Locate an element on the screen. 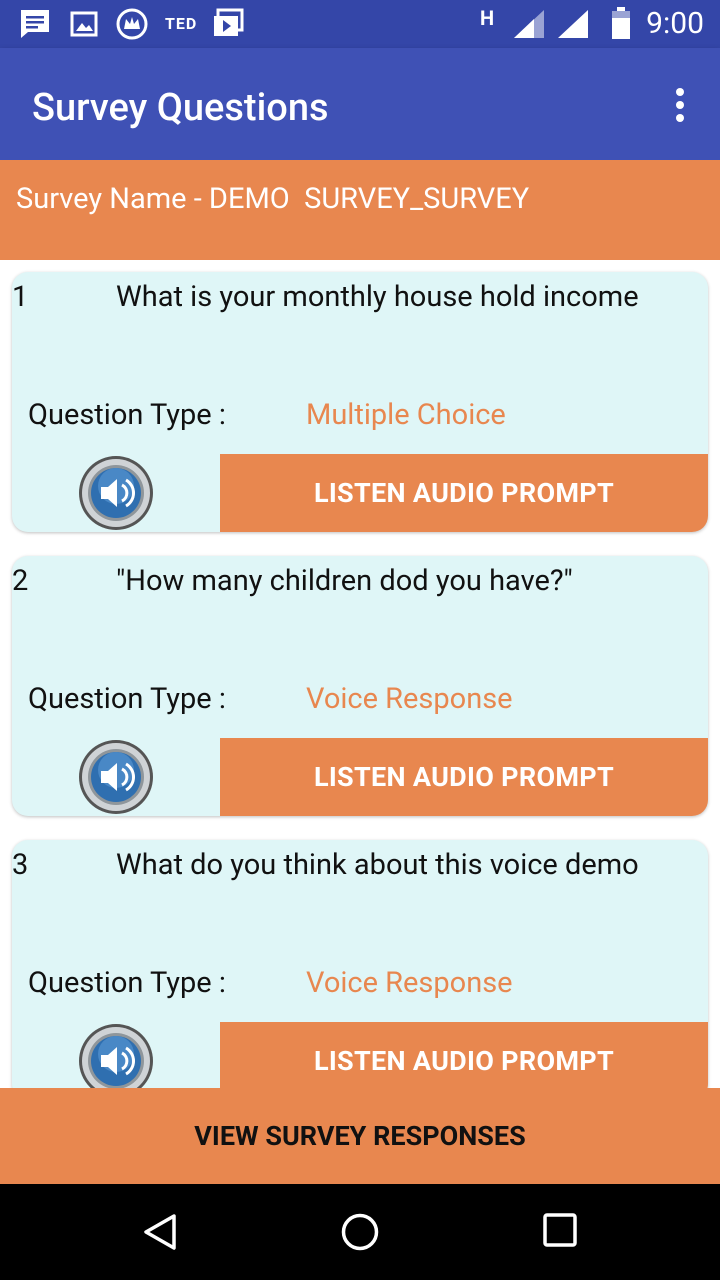  question-number: 3 is located at coordinates (20, 865).